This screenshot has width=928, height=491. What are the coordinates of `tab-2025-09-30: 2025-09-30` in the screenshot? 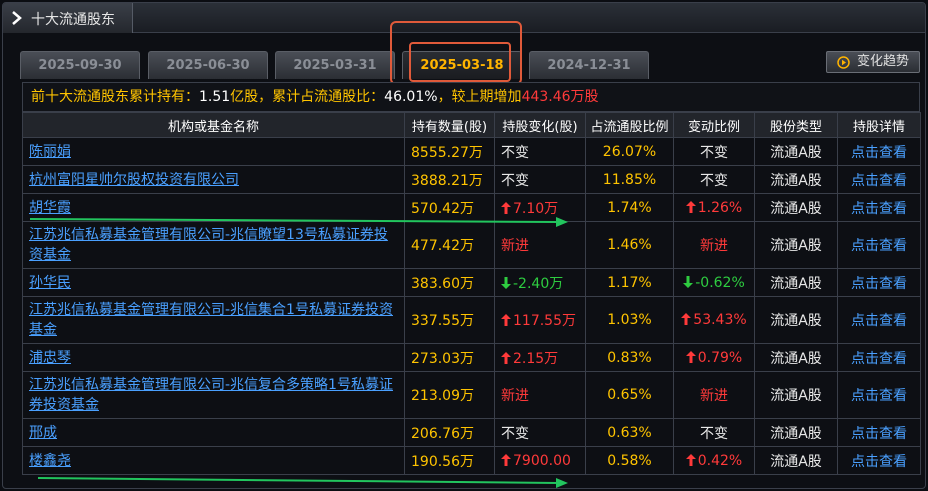 It's located at (80, 65).